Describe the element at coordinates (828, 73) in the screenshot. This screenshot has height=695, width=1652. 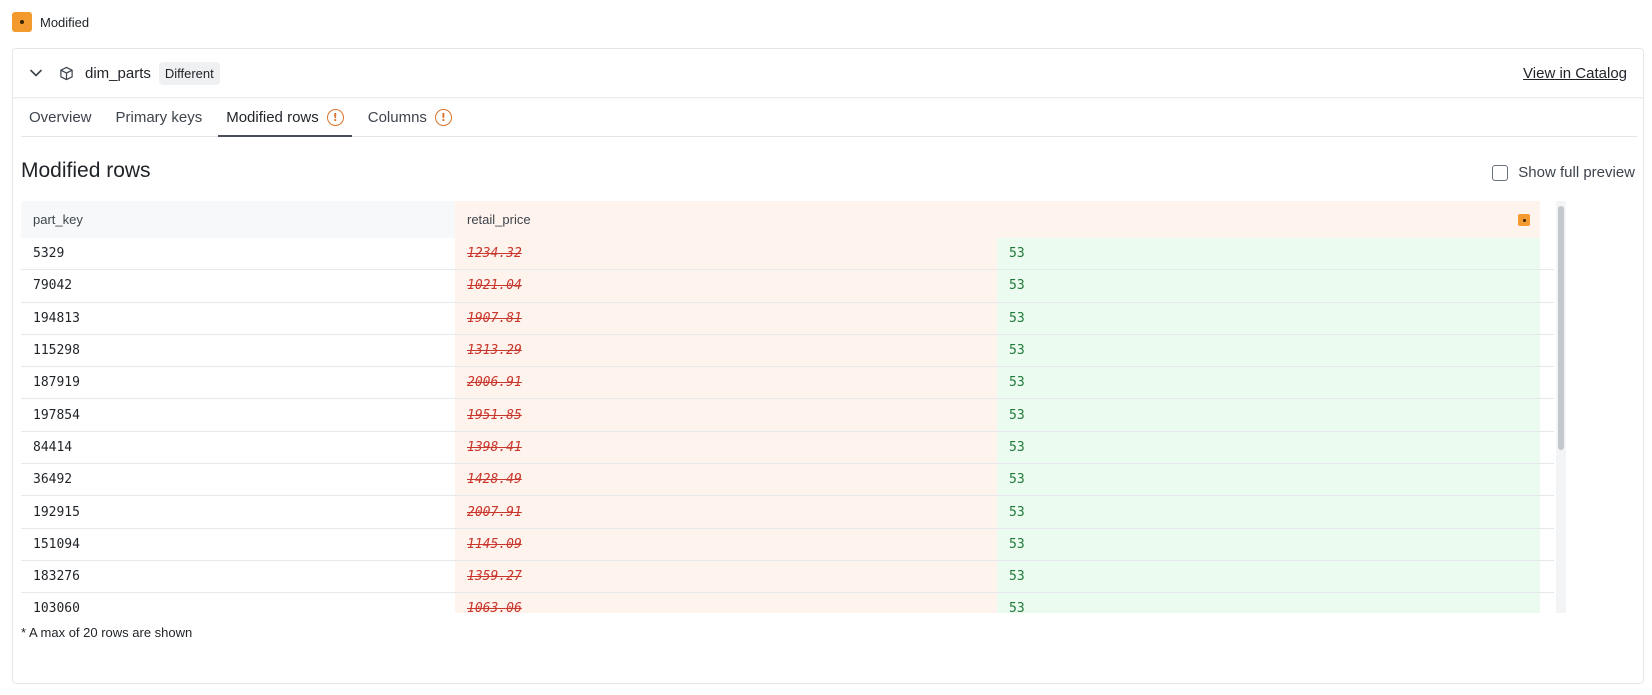
I see `card-header: dim_parts Different View in Catalog` at that location.